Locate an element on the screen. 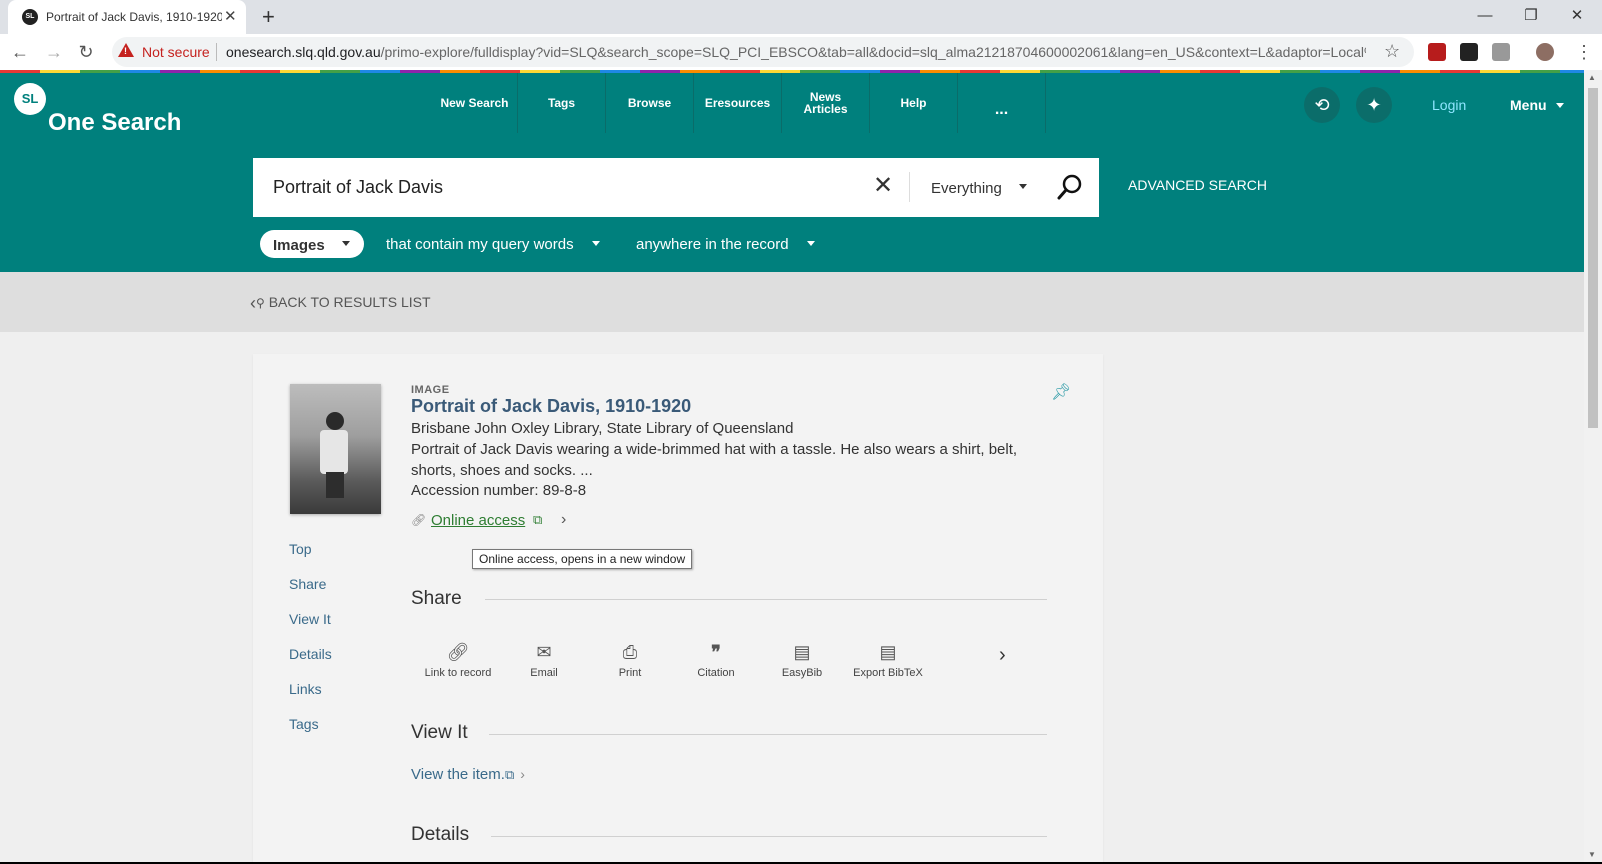 This screenshot has width=1602, height=864. sidenav-details: Details is located at coordinates (310, 654).